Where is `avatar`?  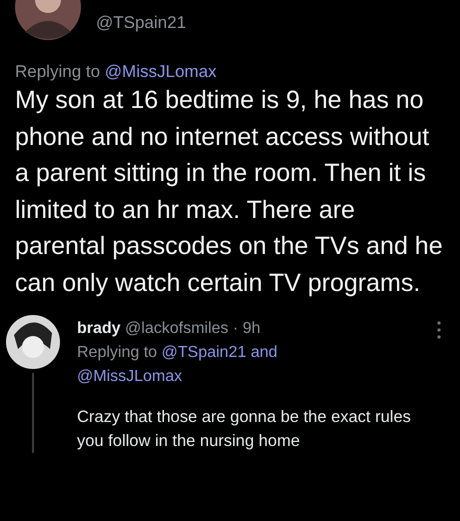
avatar is located at coordinates (33, 342).